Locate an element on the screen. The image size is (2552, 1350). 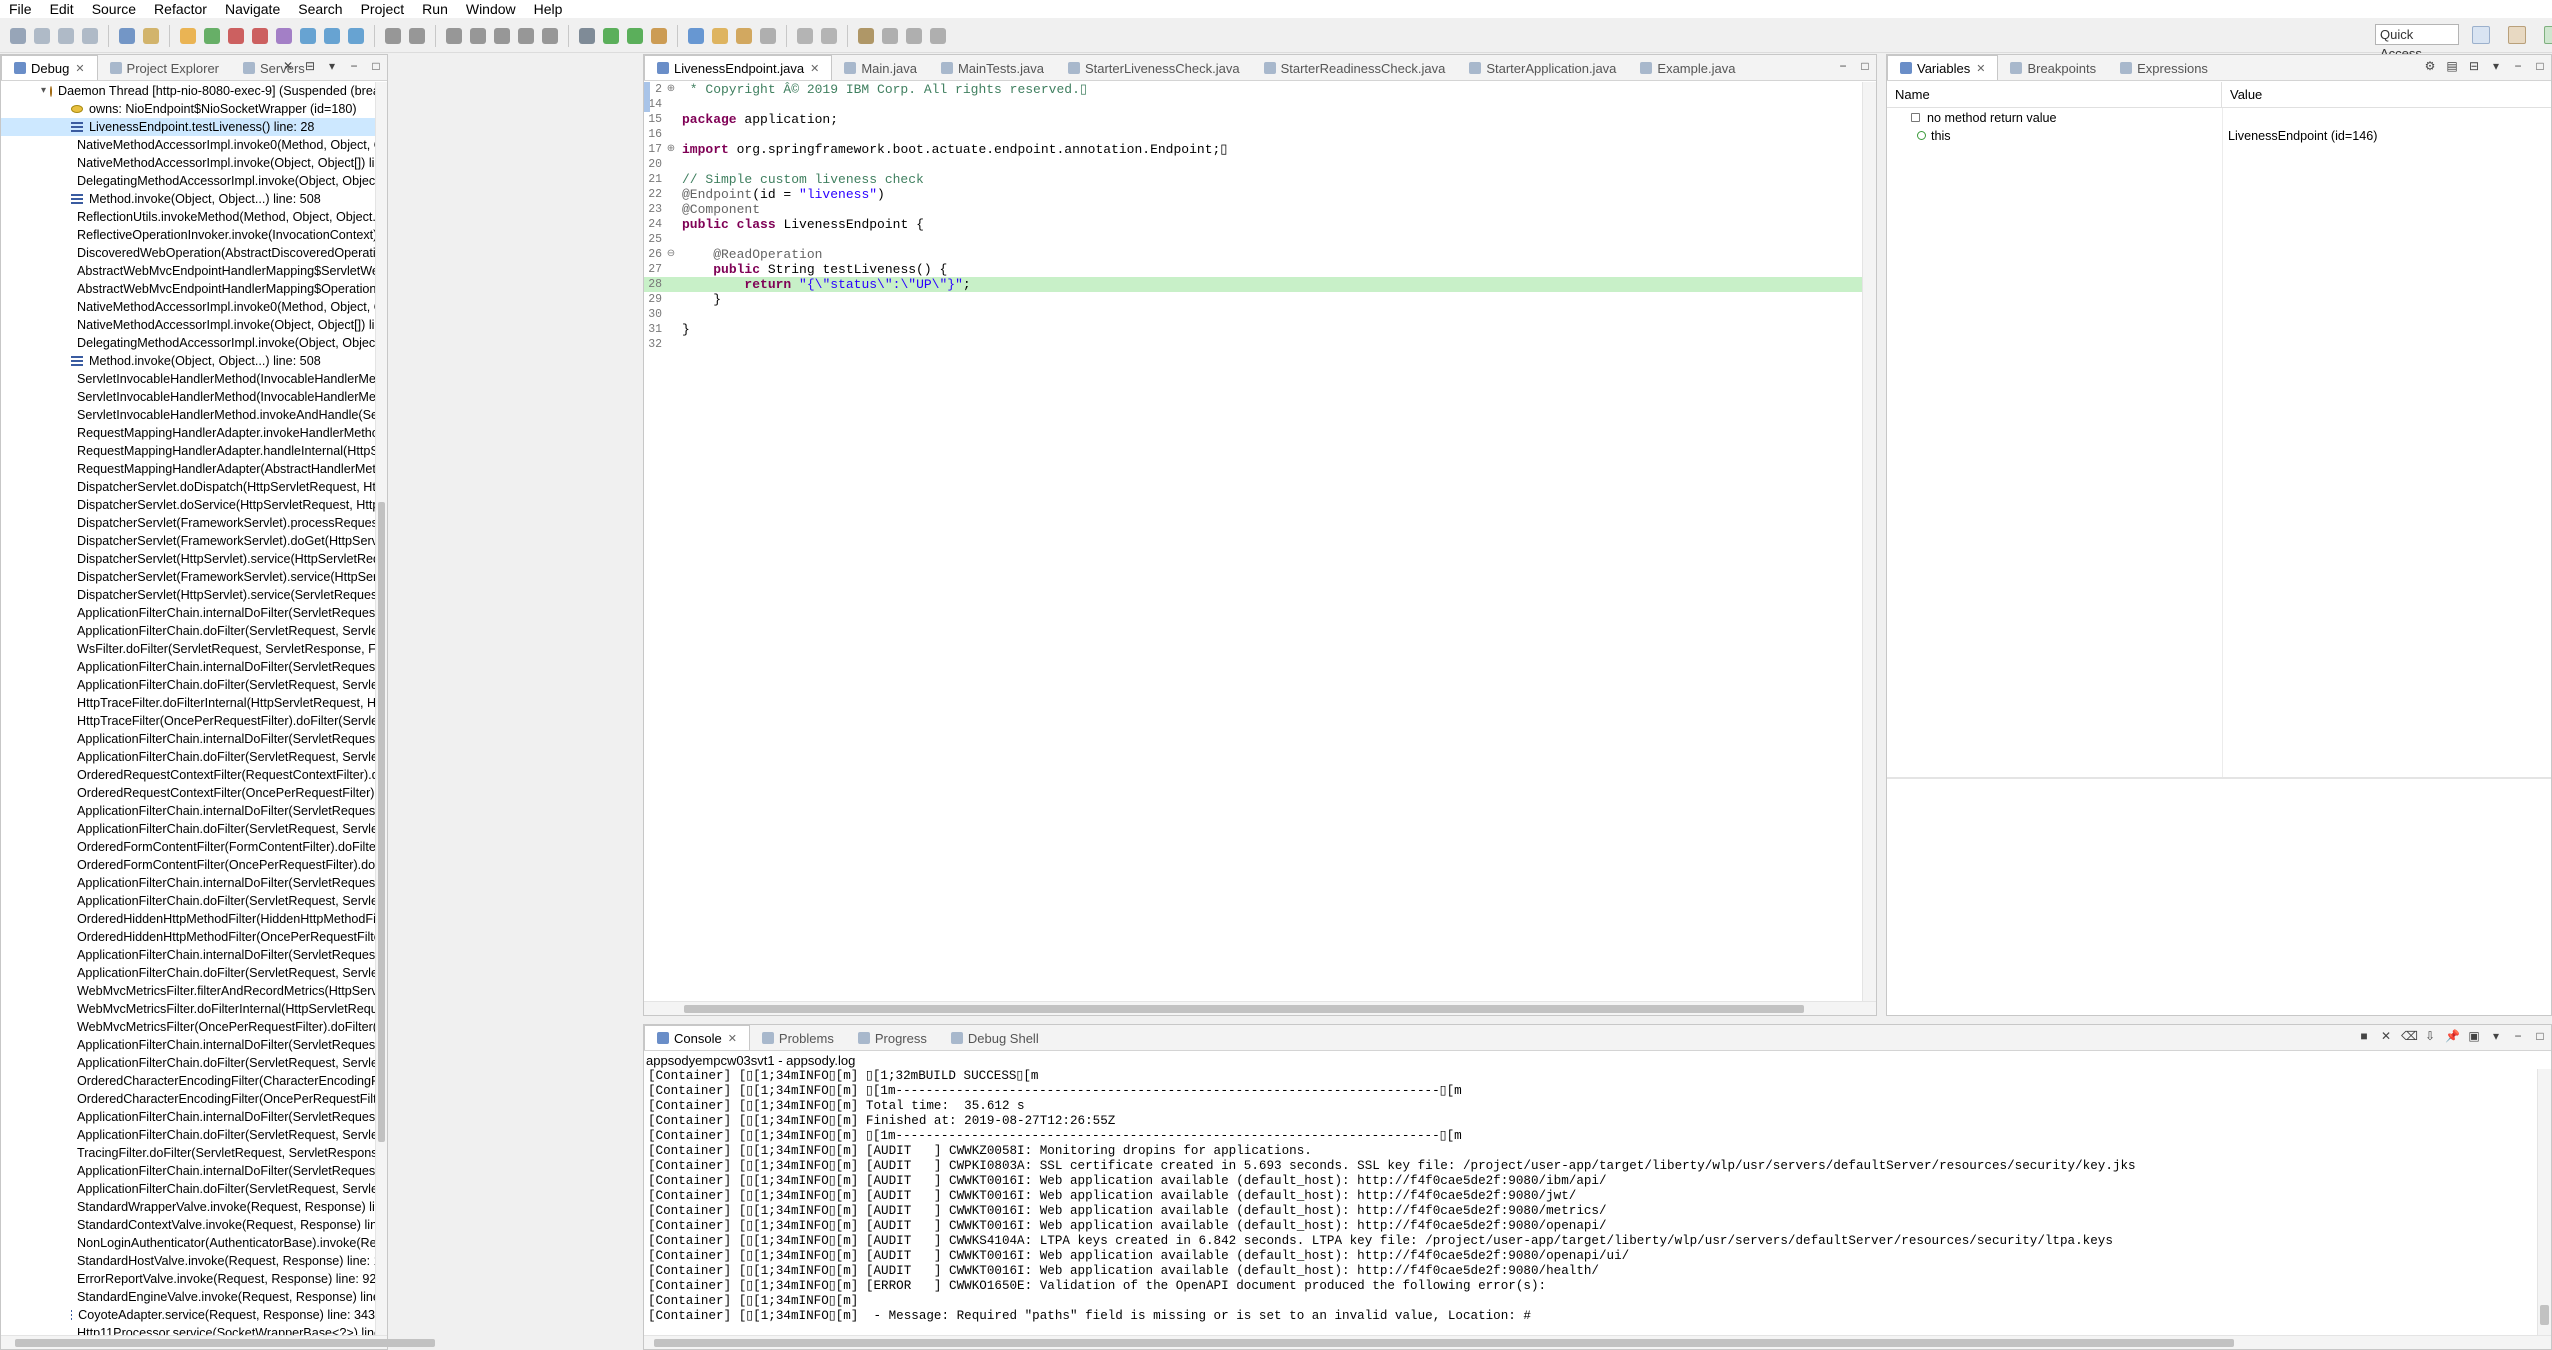
pin-icon is located at coordinates (938, 35).